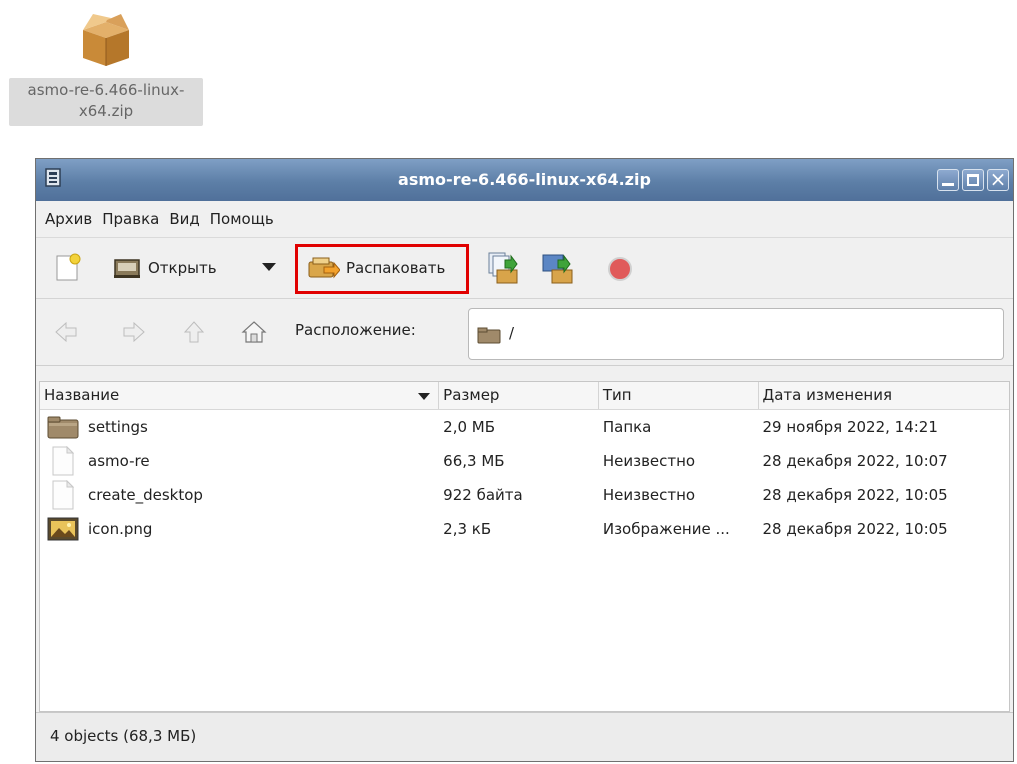  What do you see at coordinates (106, 102) in the screenshot?
I see `desktop-file-label: asmo-re-6.466-linux-x64.zip` at bounding box center [106, 102].